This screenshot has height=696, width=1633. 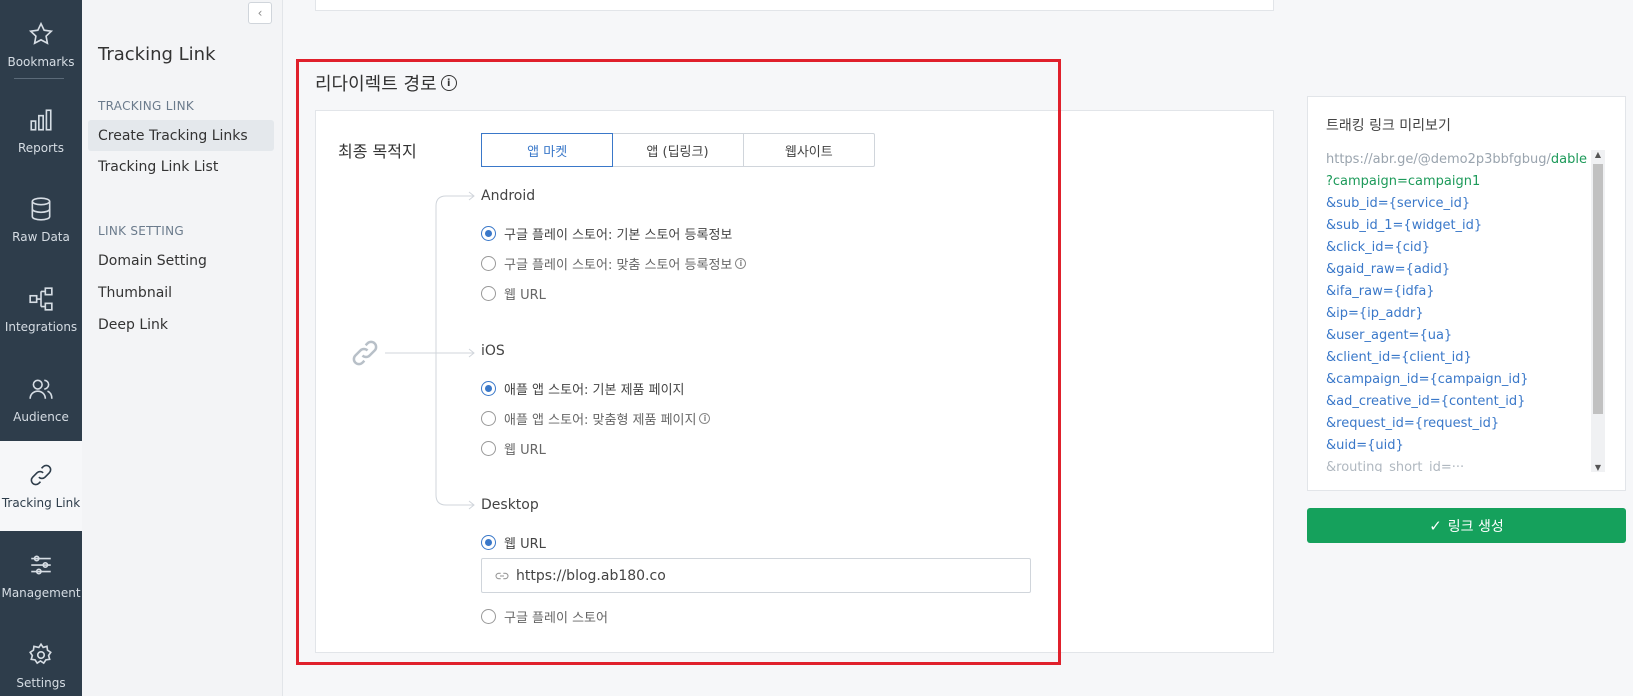 What do you see at coordinates (376, 84) in the screenshot?
I see `section-title-text: 리다이렉트 경로` at bounding box center [376, 84].